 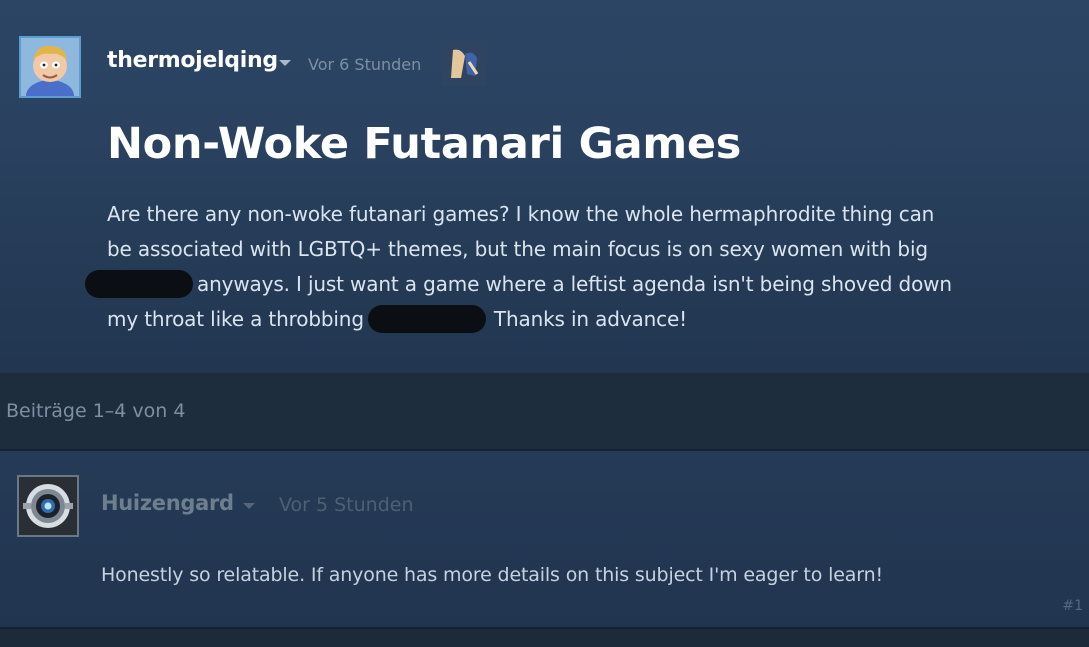 I want to click on thread-title: Non-Woke Futanari Games, so click(x=424, y=144).